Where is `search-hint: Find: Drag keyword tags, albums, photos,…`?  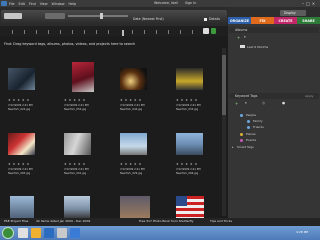
search-hint: Find: Drag keyword tags, albums, photos,… is located at coordinates (70, 44).